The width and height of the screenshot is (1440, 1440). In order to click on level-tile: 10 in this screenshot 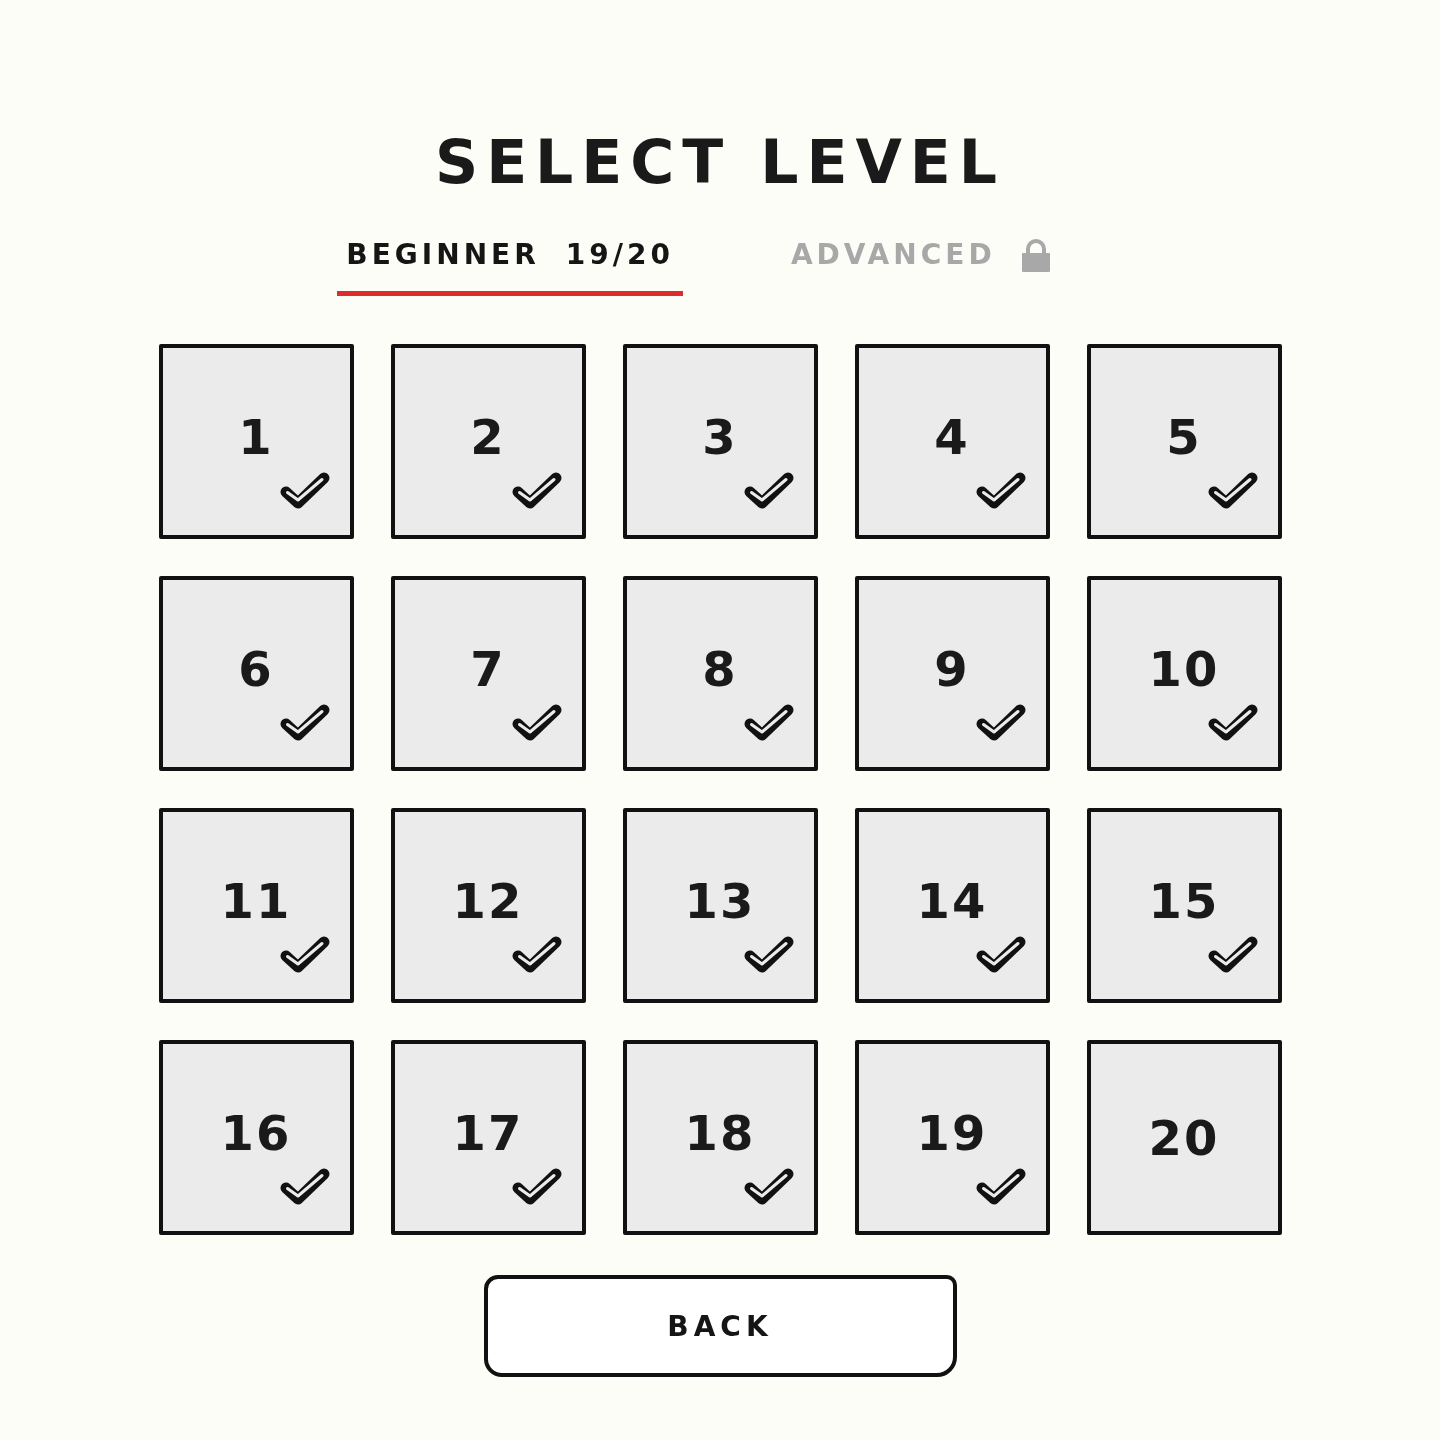, I will do `click(1184, 673)`.